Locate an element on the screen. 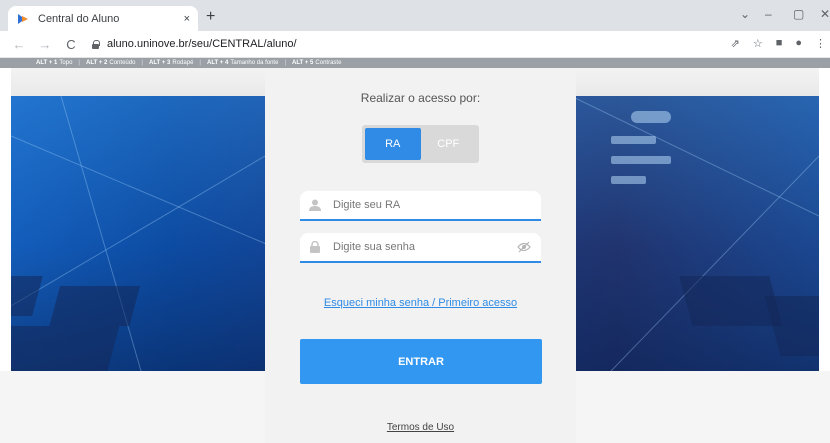 The image size is (830, 443). star-icon: ☆ is located at coordinates (758, 43).